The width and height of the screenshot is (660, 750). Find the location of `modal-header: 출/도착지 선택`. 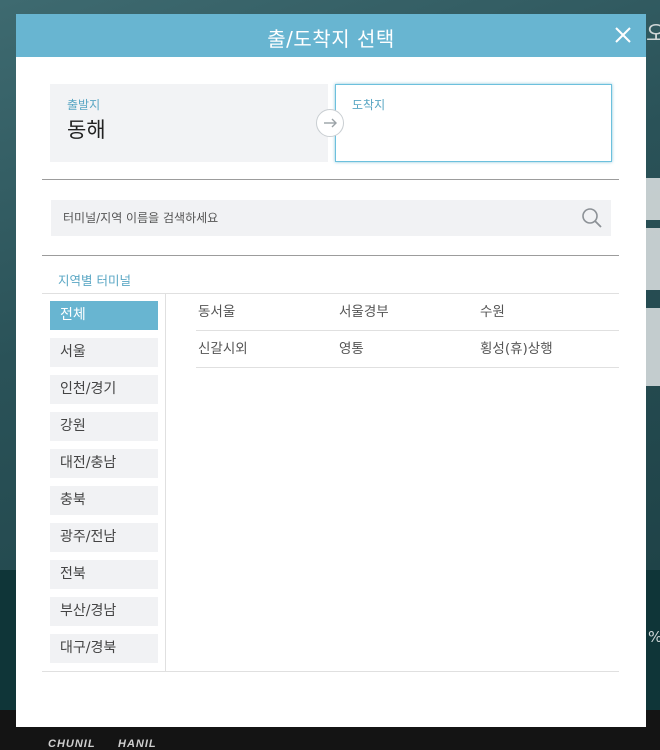

modal-header: 출/도착지 선택 is located at coordinates (331, 35).